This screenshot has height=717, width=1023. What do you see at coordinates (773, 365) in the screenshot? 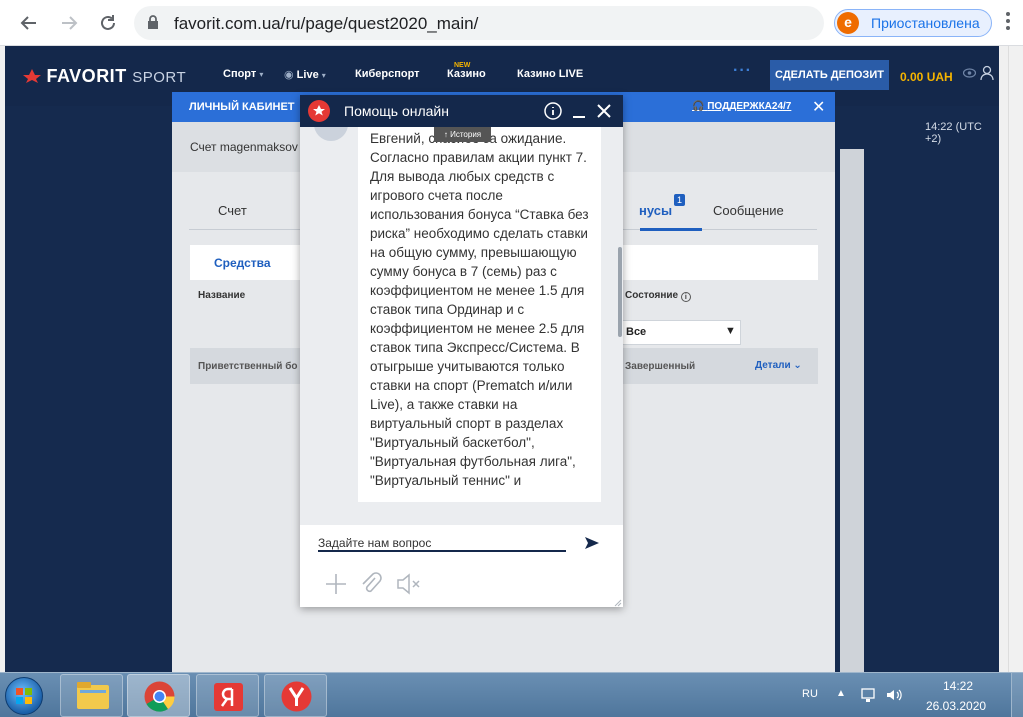
I see `row-details-label: Детали` at bounding box center [773, 365].